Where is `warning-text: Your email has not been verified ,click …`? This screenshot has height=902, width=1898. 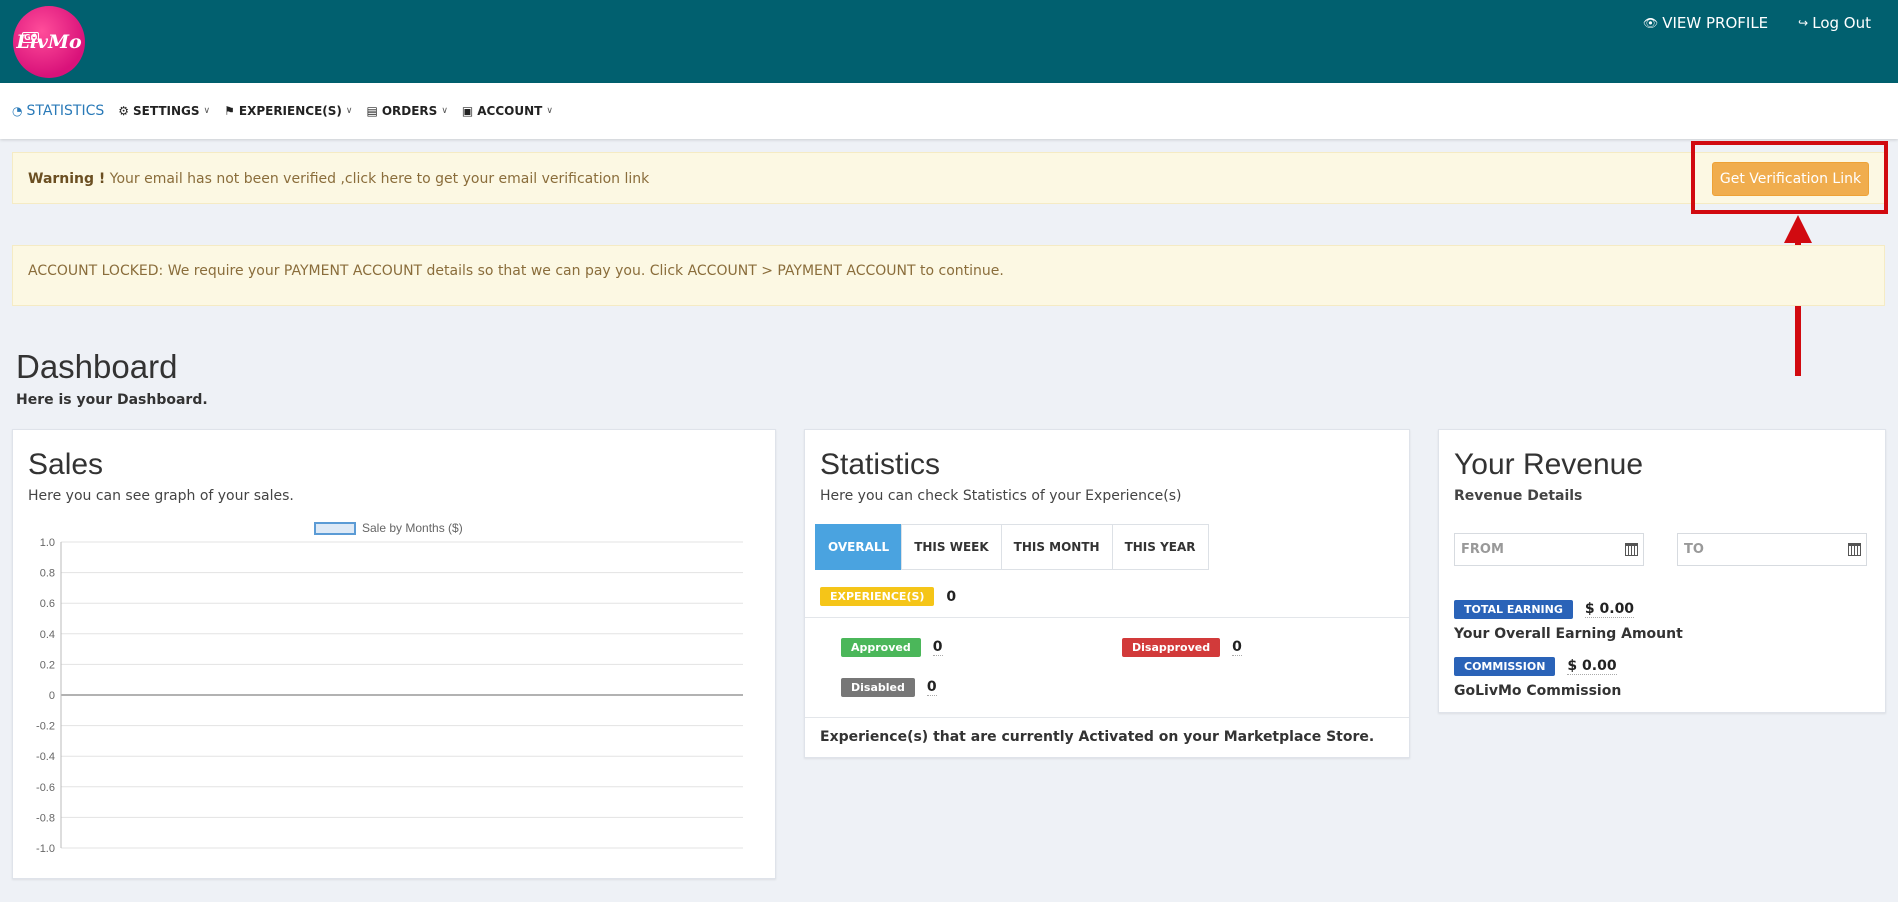 warning-text: Your email has not been verified ,click … is located at coordinates (377, 179).